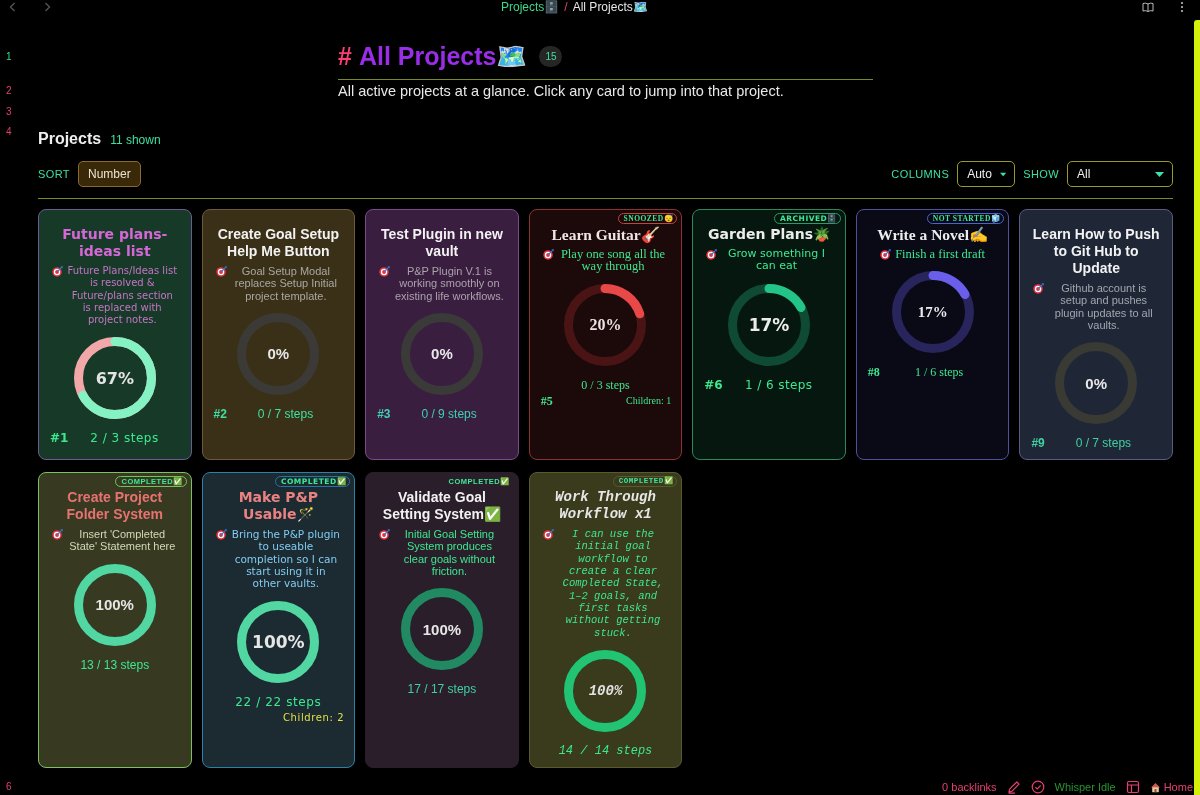 The image size is (1200, 795). What do you see at coordinates (551, 56) in the screenshot?
I see `count-badge: 15` at bounding box center [551, 56].